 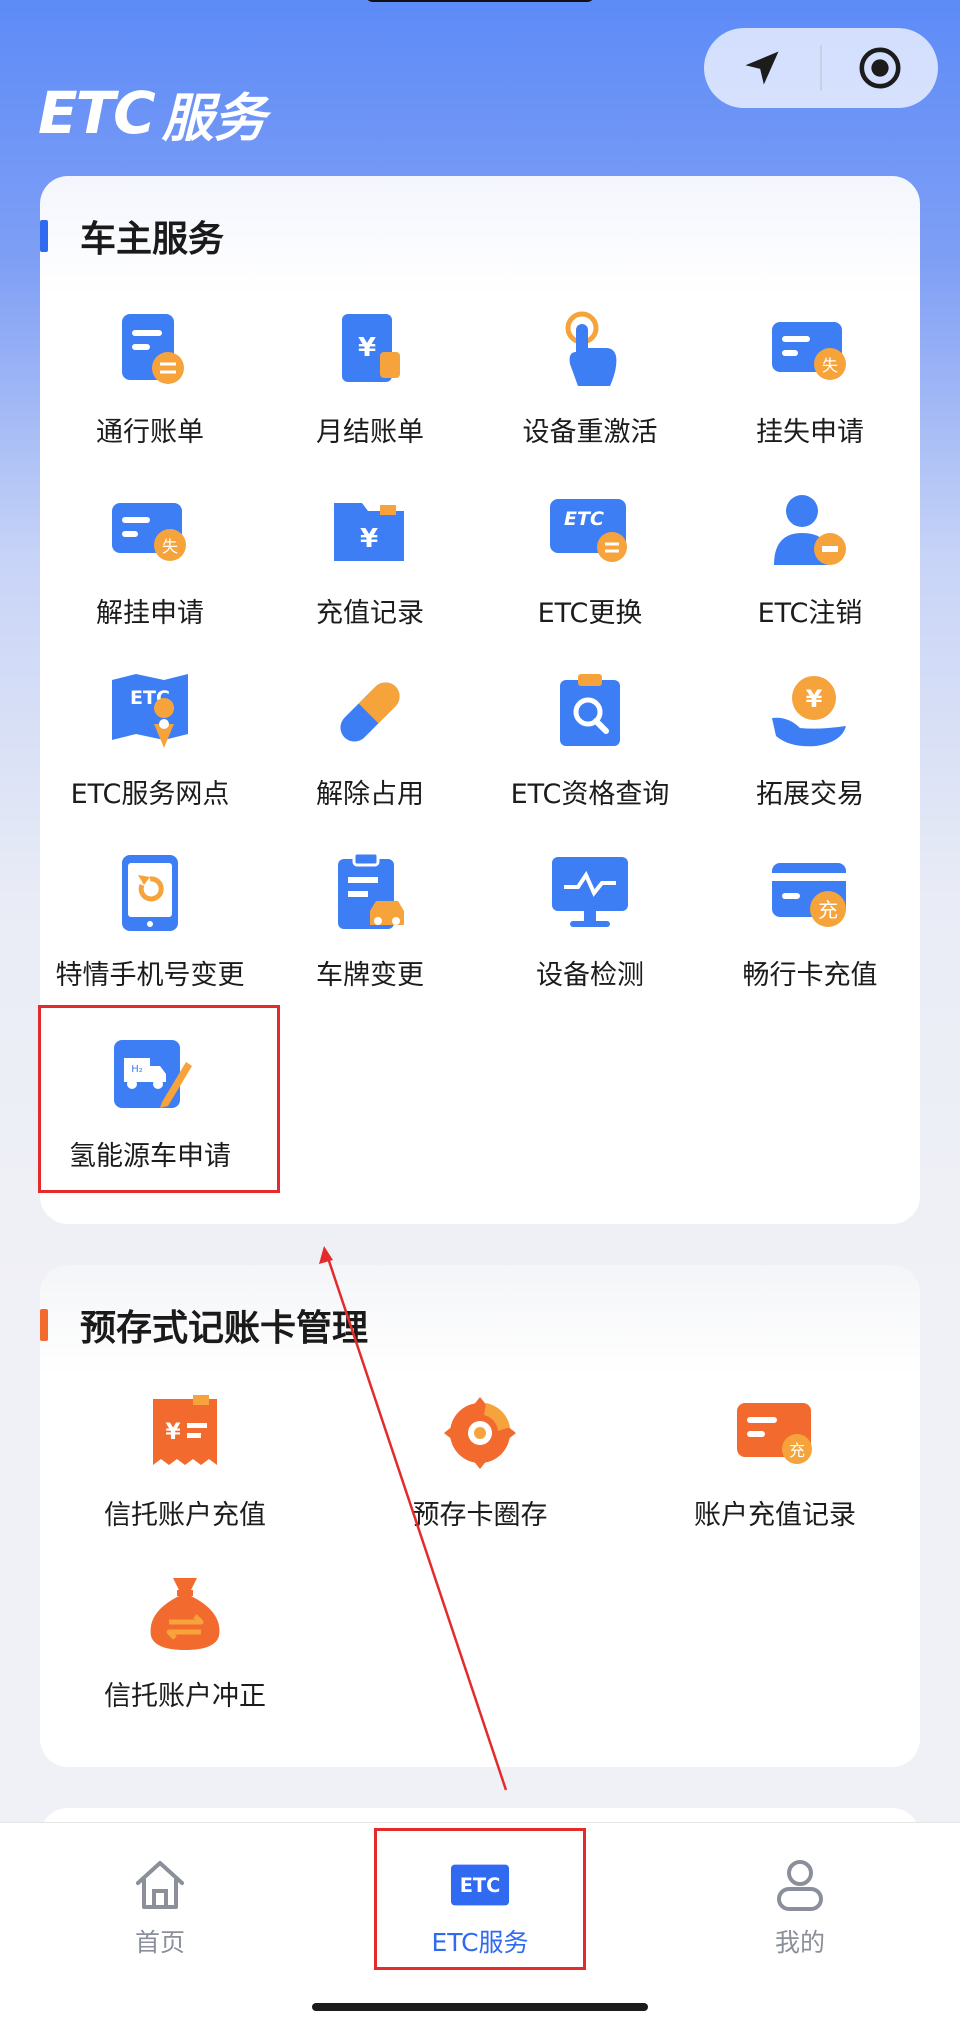 What do you see at coordinates (590, 794) in the screenshot?
I see `service-label: ETC资格查询` at bounding box center [590, 794].